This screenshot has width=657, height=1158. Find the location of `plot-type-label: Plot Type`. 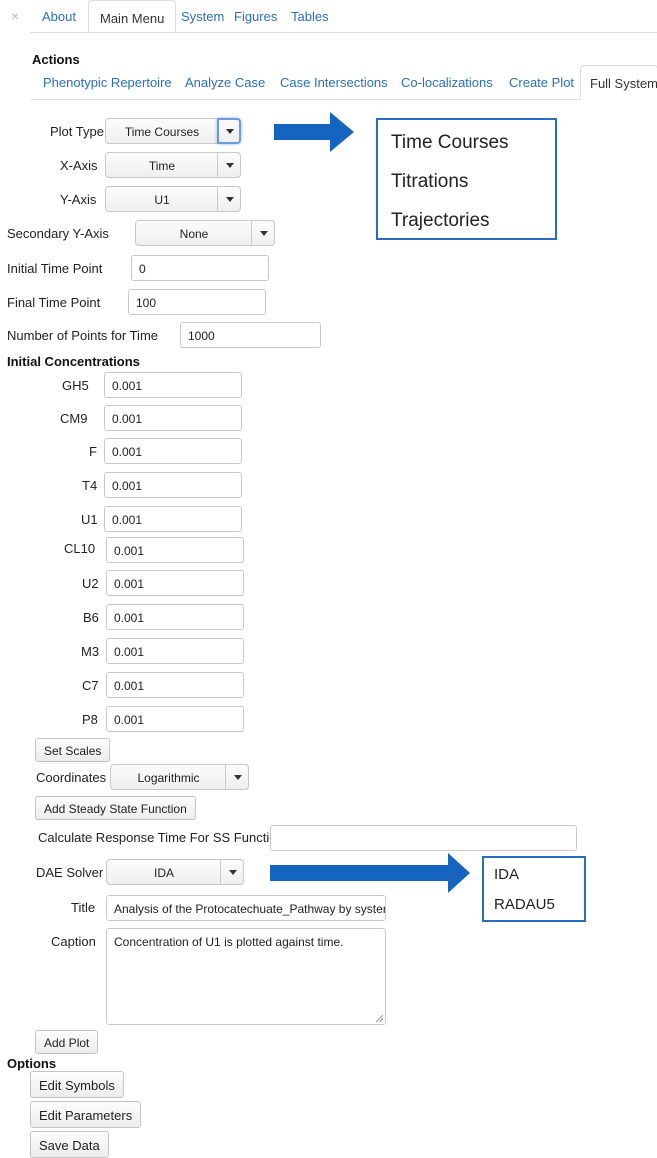

plot-type-label: Plot Type is located at coordinates (77, 131).